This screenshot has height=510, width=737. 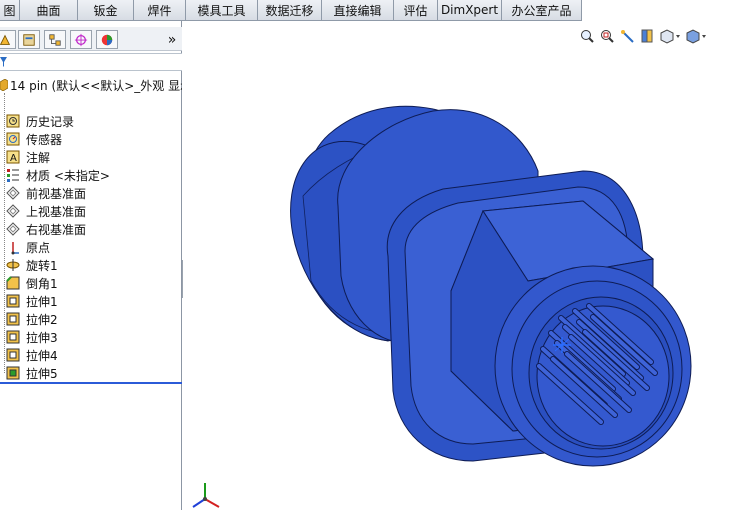 What do you see at coordinates (13, 139) in the screenshot?
I see `sensor-icon` at bounding box center [13, 139].